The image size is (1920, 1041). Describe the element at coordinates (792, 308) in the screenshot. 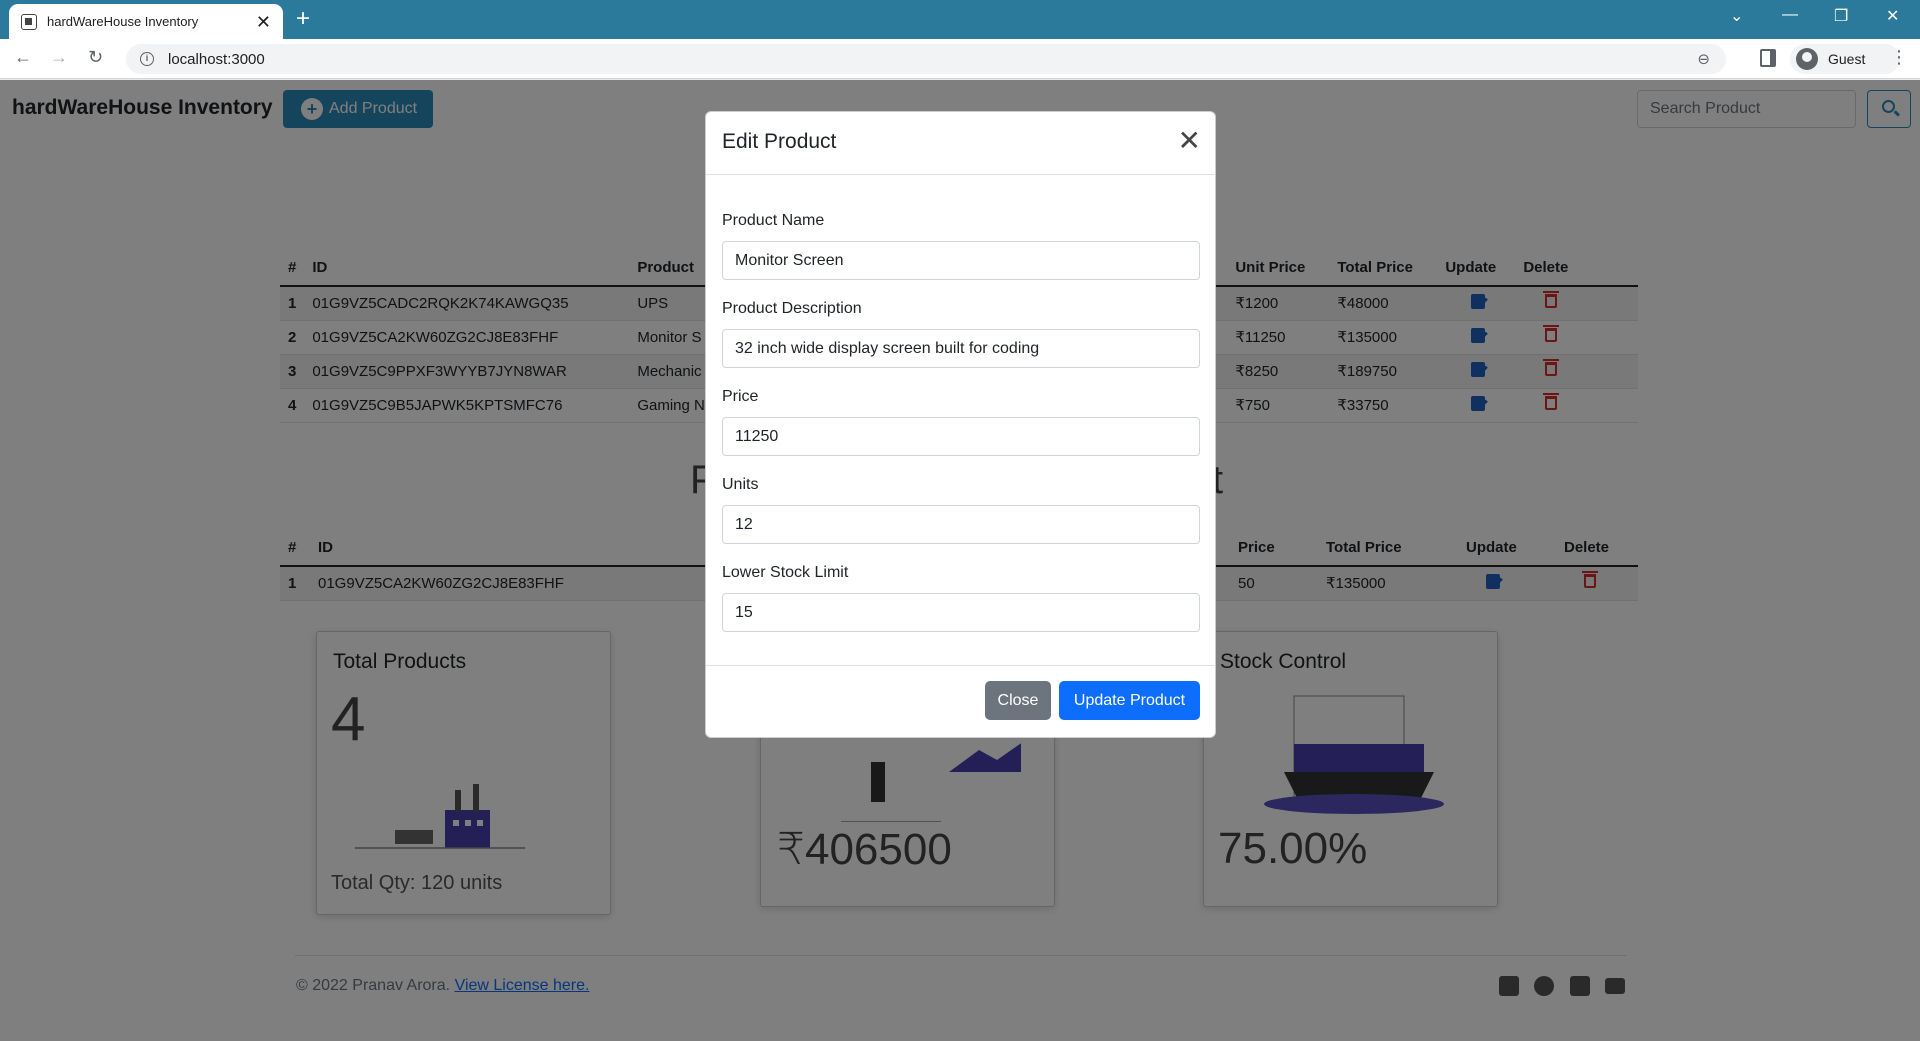

I see `product-description-label: Product Description` at that location.